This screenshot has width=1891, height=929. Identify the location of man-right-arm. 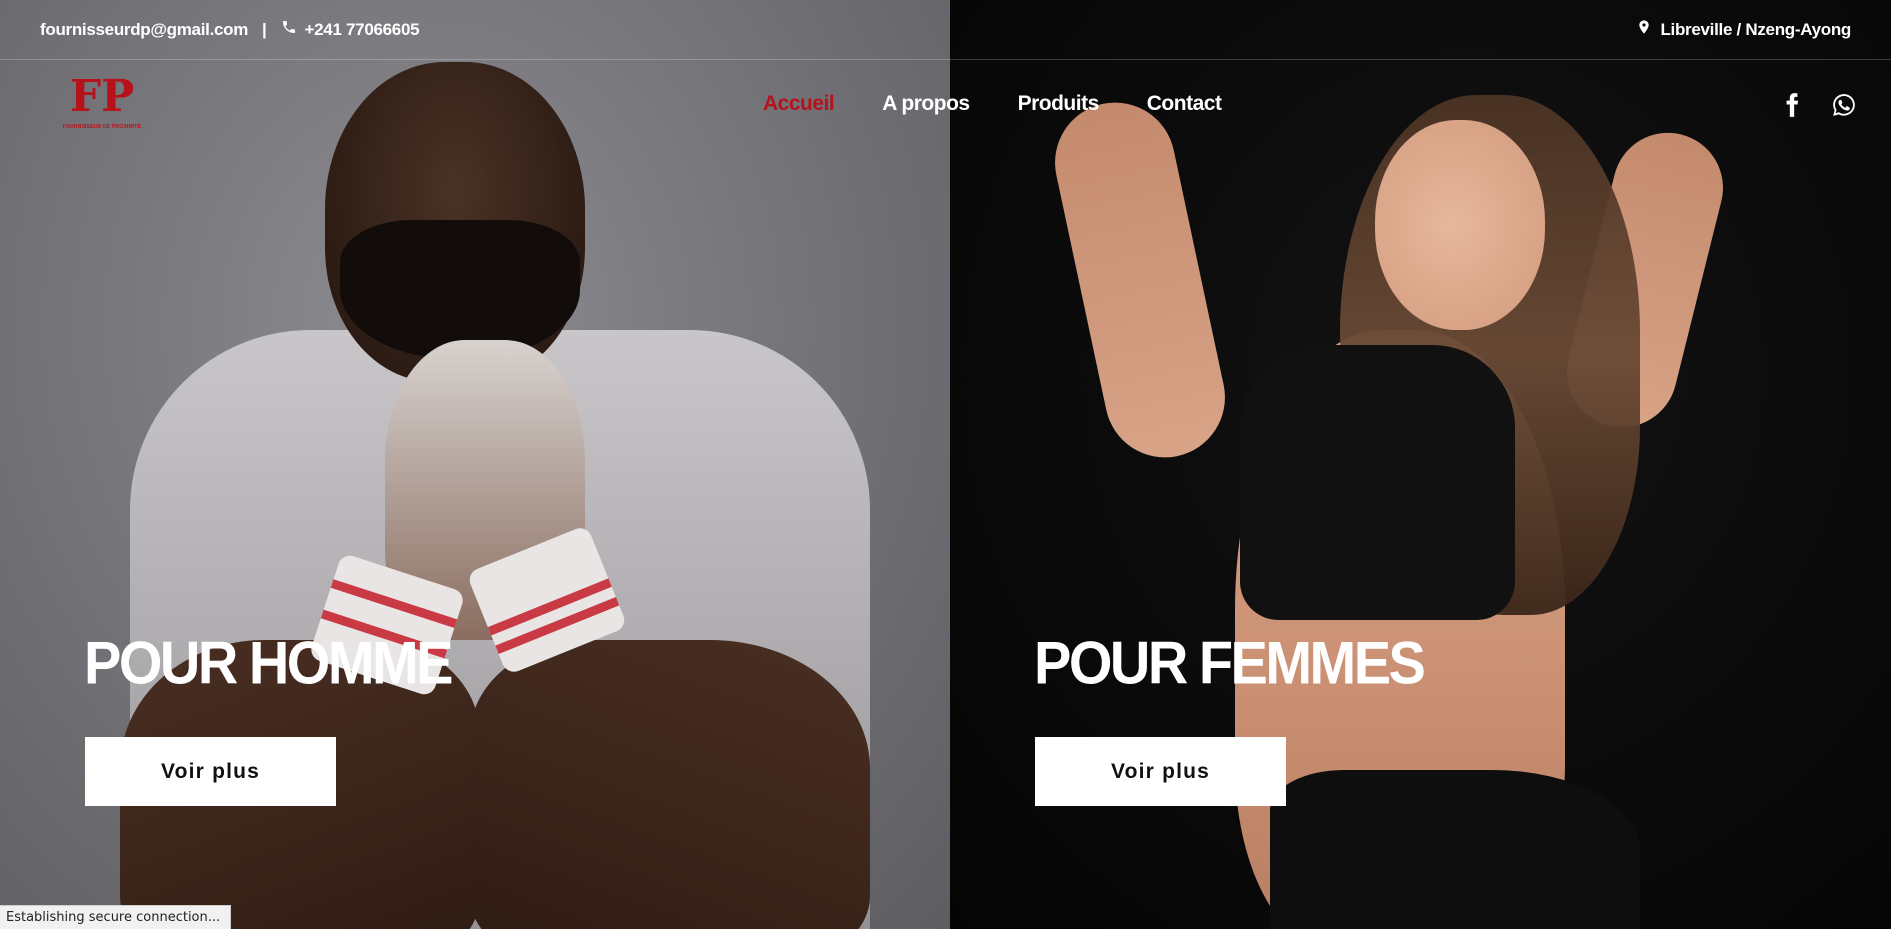
(670, 784).